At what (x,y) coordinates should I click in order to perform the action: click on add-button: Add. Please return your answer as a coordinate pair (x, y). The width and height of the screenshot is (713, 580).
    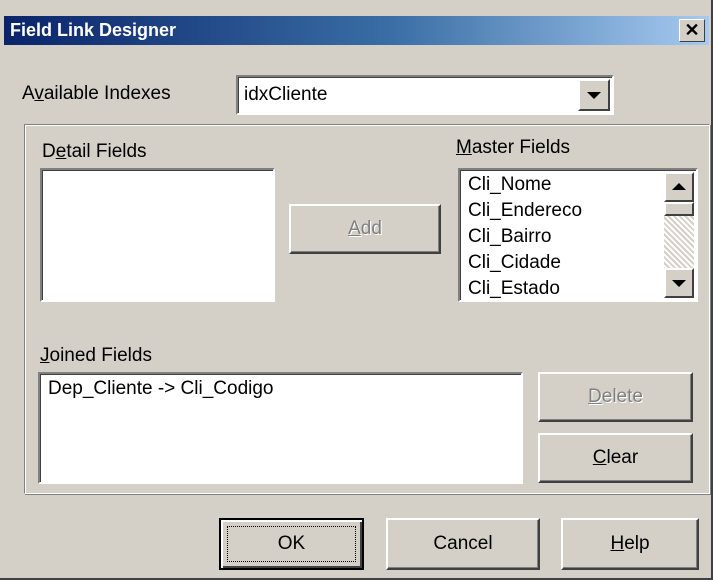
    Looking at the image, I should click on (365, 229).